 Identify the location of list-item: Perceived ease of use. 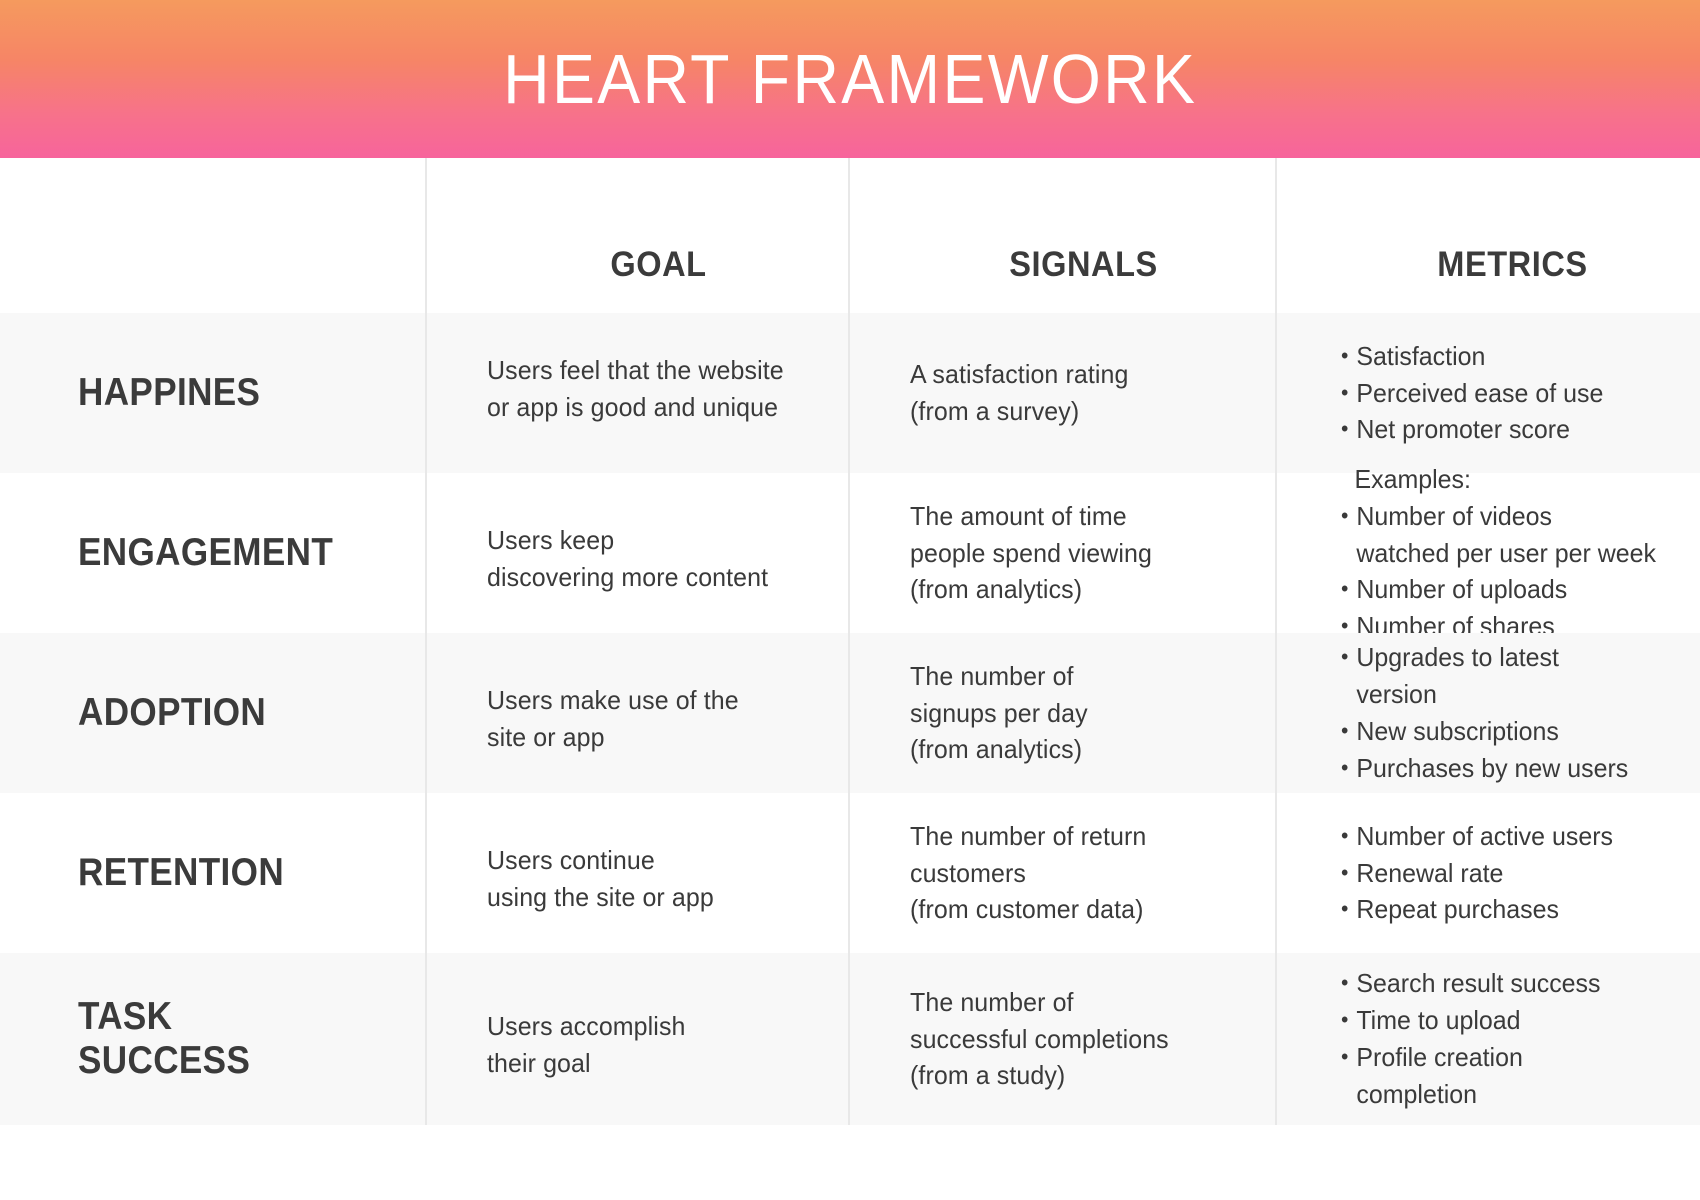
(1505, 393).